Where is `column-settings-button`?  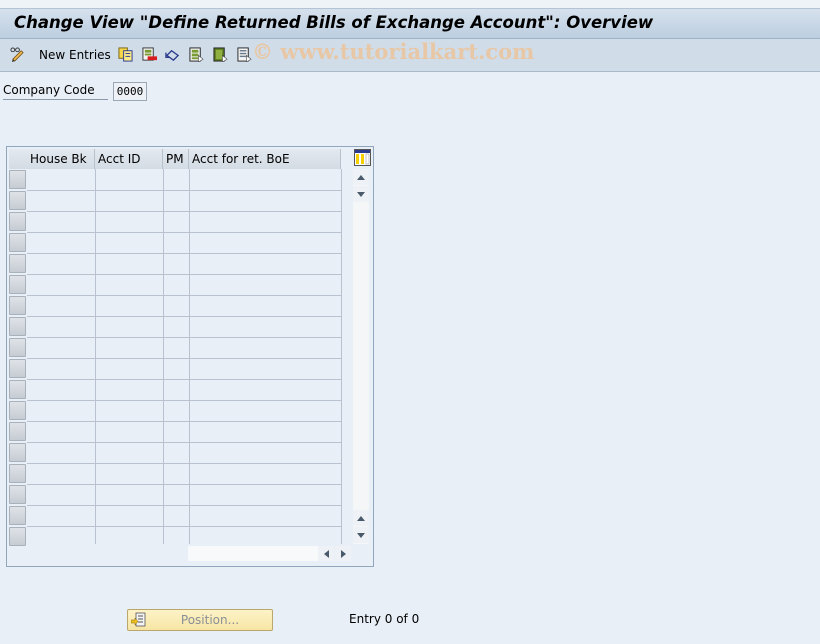
column-settings-button is located at coordinates (362, 157).